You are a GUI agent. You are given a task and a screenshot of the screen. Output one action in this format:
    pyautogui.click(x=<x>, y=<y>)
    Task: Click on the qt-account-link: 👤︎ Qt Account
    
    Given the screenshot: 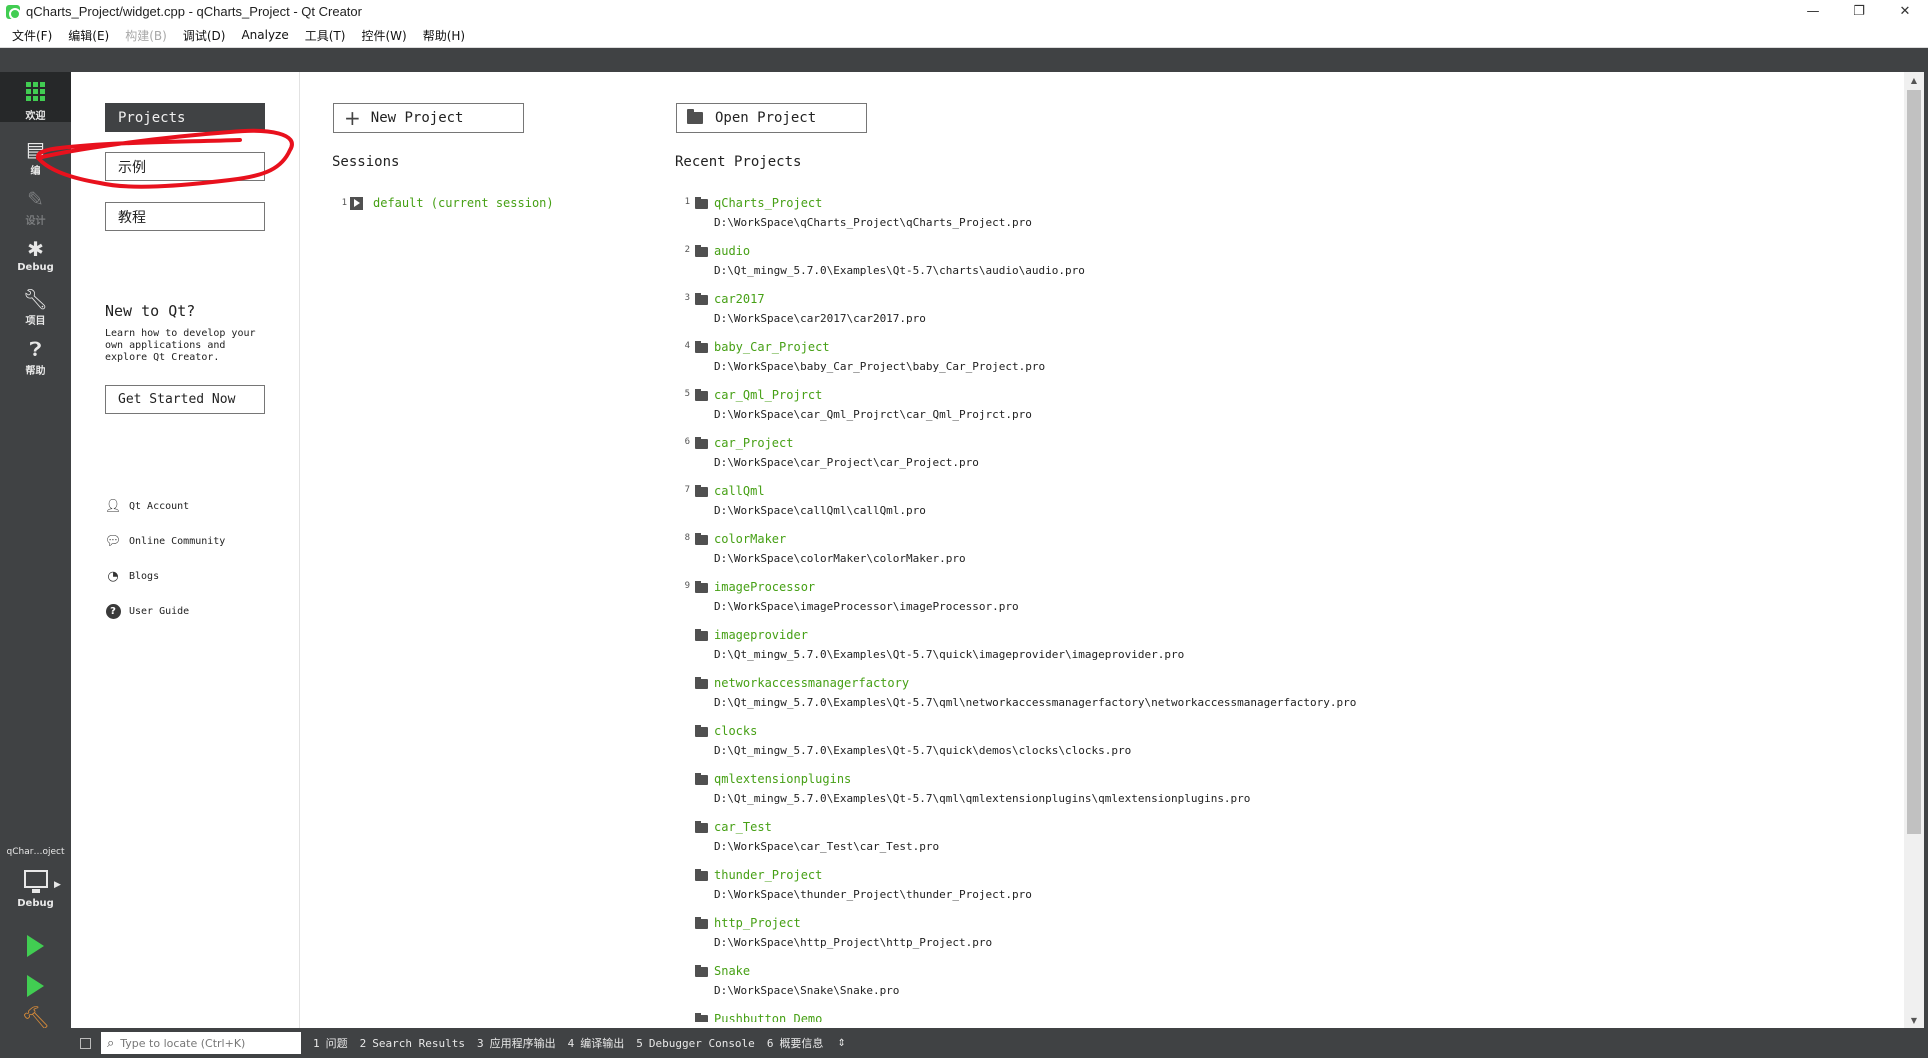 What is the action you would take?
    pyautogui.click(x=147, y=506)
    